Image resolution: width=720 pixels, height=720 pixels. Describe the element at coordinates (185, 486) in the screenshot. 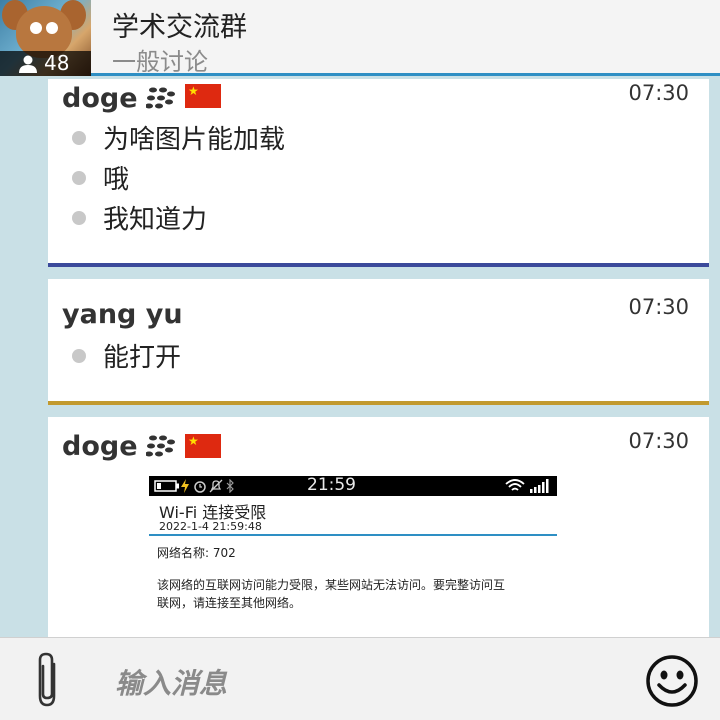

I see `charging-icon` at that location.